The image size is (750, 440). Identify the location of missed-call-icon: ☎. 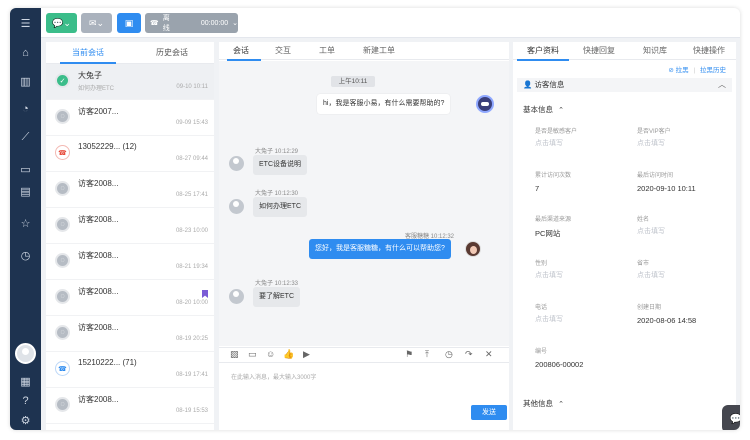
(62, 152).